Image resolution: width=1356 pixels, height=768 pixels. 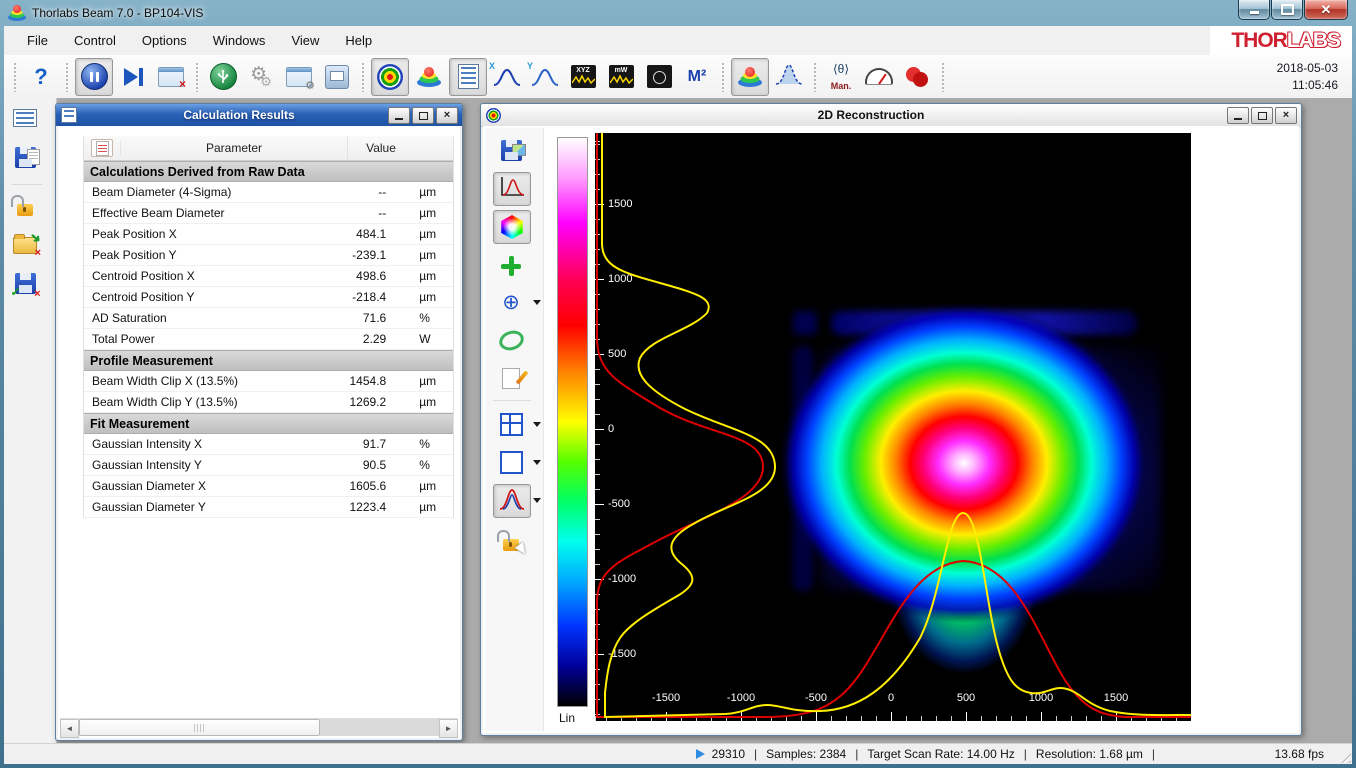 What do you see at coordinates (815, 76) in the screenshot?
I see `toolbar-grip` at bounding box center [815, 76].